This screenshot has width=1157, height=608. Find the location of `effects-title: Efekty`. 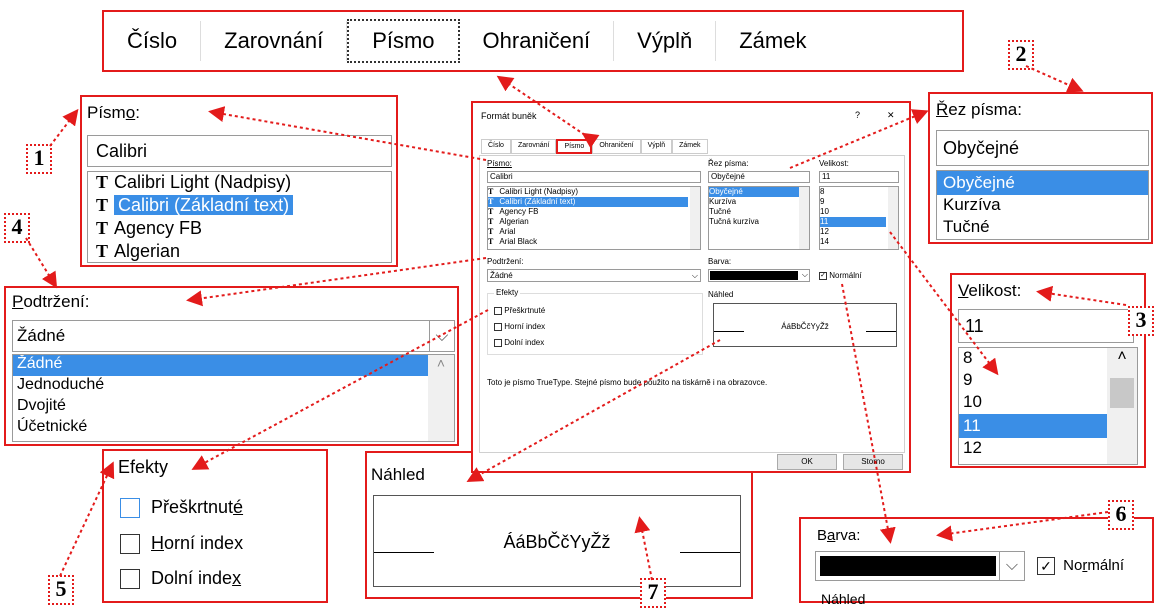

effects-title: Efekty is located at coordinates (143, 467).